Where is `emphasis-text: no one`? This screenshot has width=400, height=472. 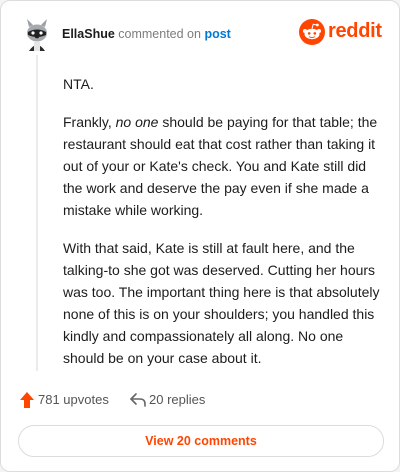 emphasis-text: no one is located at coordinates (137, 122).